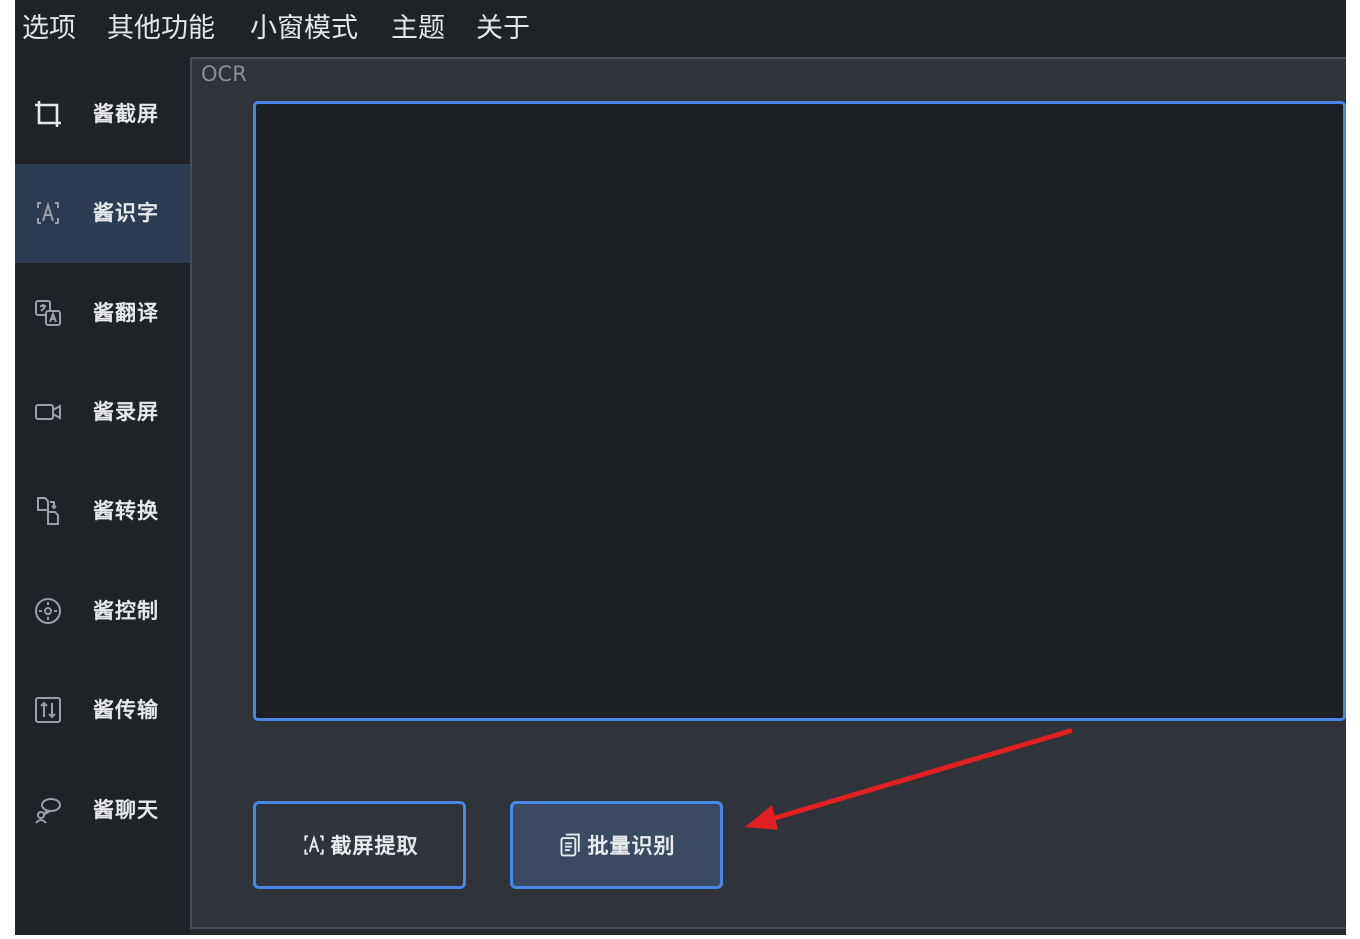 The image size is (1360, 939). Describe the element at coordinates (126, 412) in the screenshot. I see `sidebar-item-label: 酱录屏` at that location.